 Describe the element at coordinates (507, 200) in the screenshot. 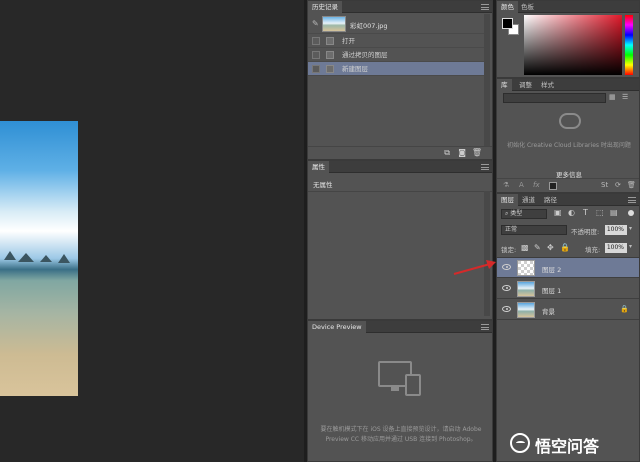

I see `tab-layers: 图层` at that location.